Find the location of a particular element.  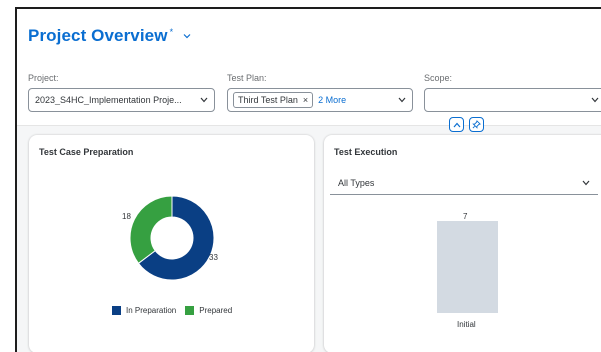

execution-type-value: All Types is located at coordinates (356, 183).